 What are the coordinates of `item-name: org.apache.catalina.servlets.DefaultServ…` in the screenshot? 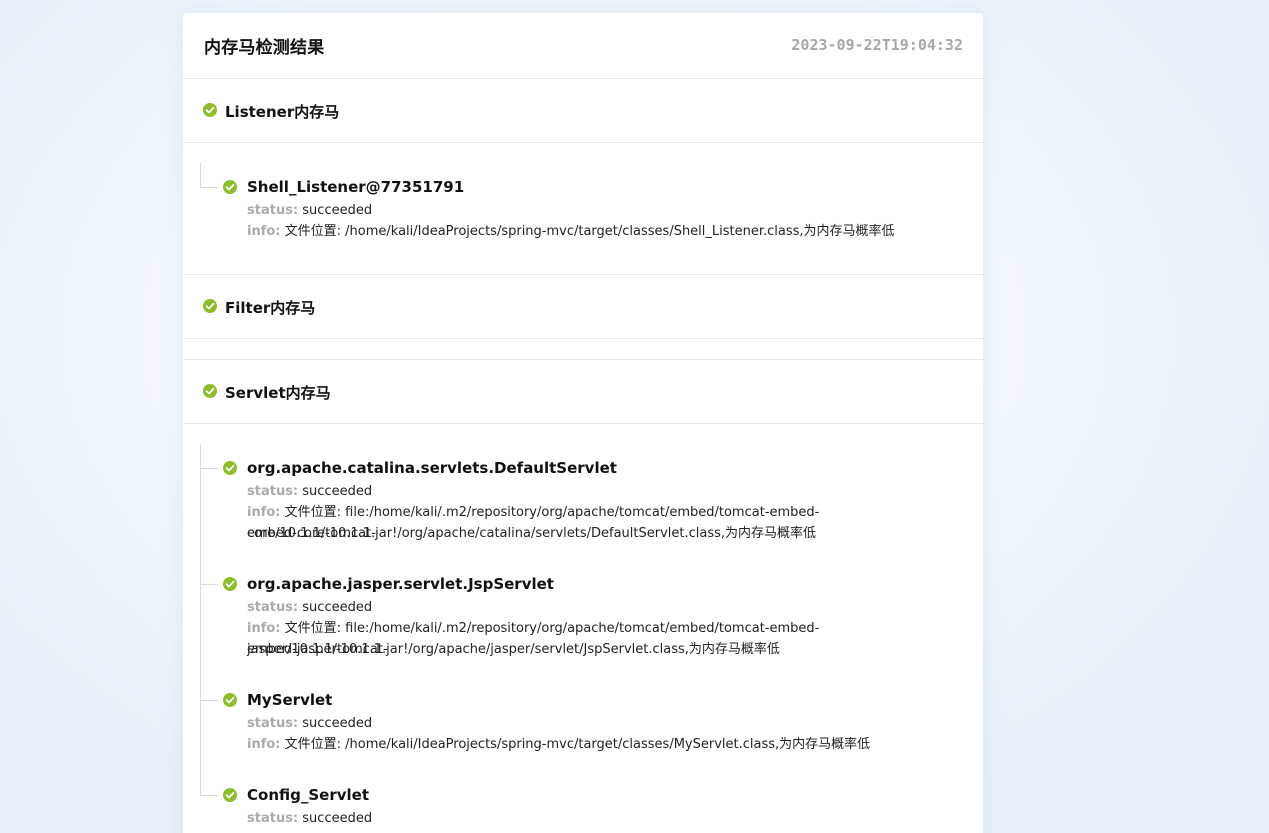 It's located at (432, 468).